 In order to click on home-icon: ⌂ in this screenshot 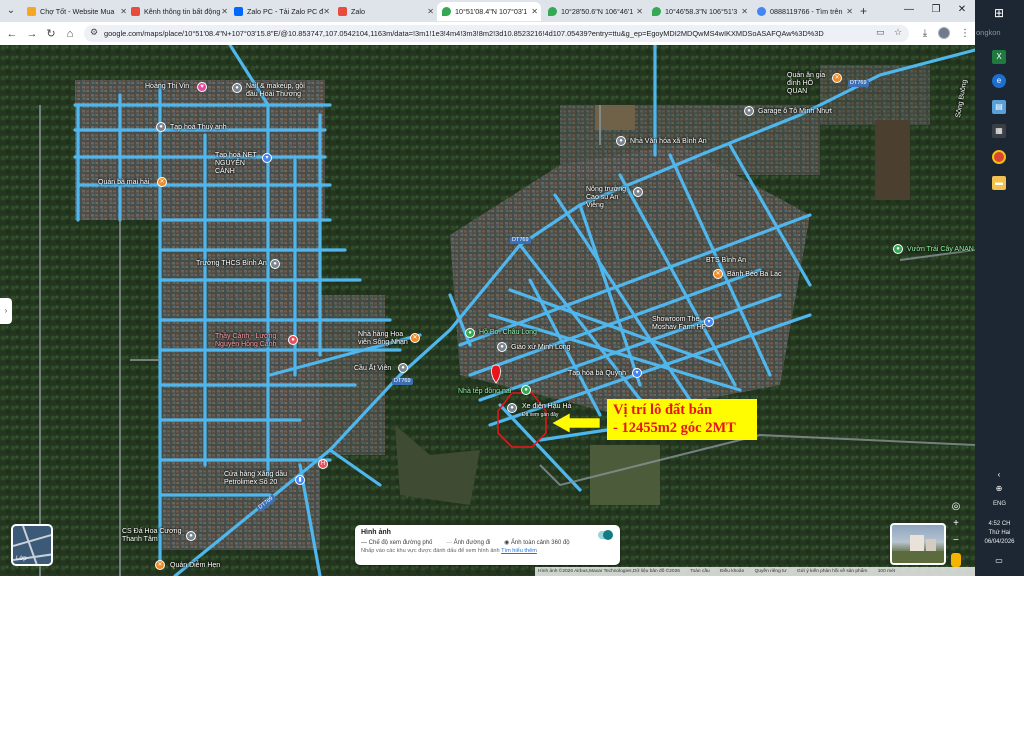, I will do `click(70, 34)`.